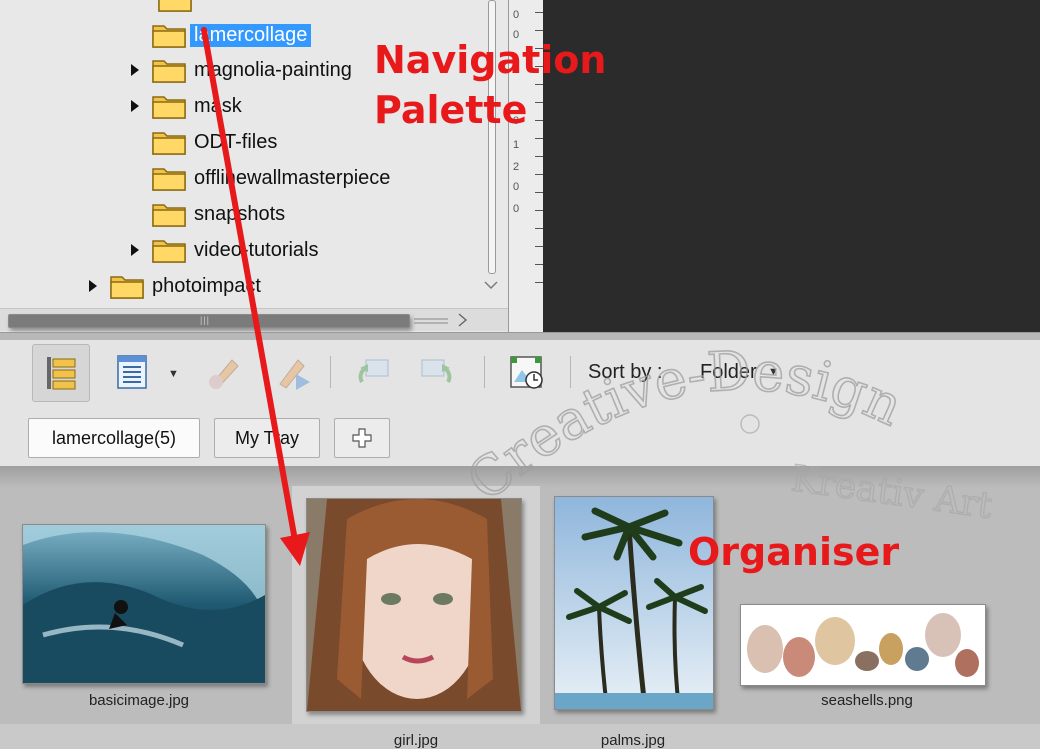 The width and height of the screenshot is (1040, 749). What do you see at coordinates (235, 142) in the screenshot?
I see `tree-item-label: ODT-files` at bounding box center [235, 142].